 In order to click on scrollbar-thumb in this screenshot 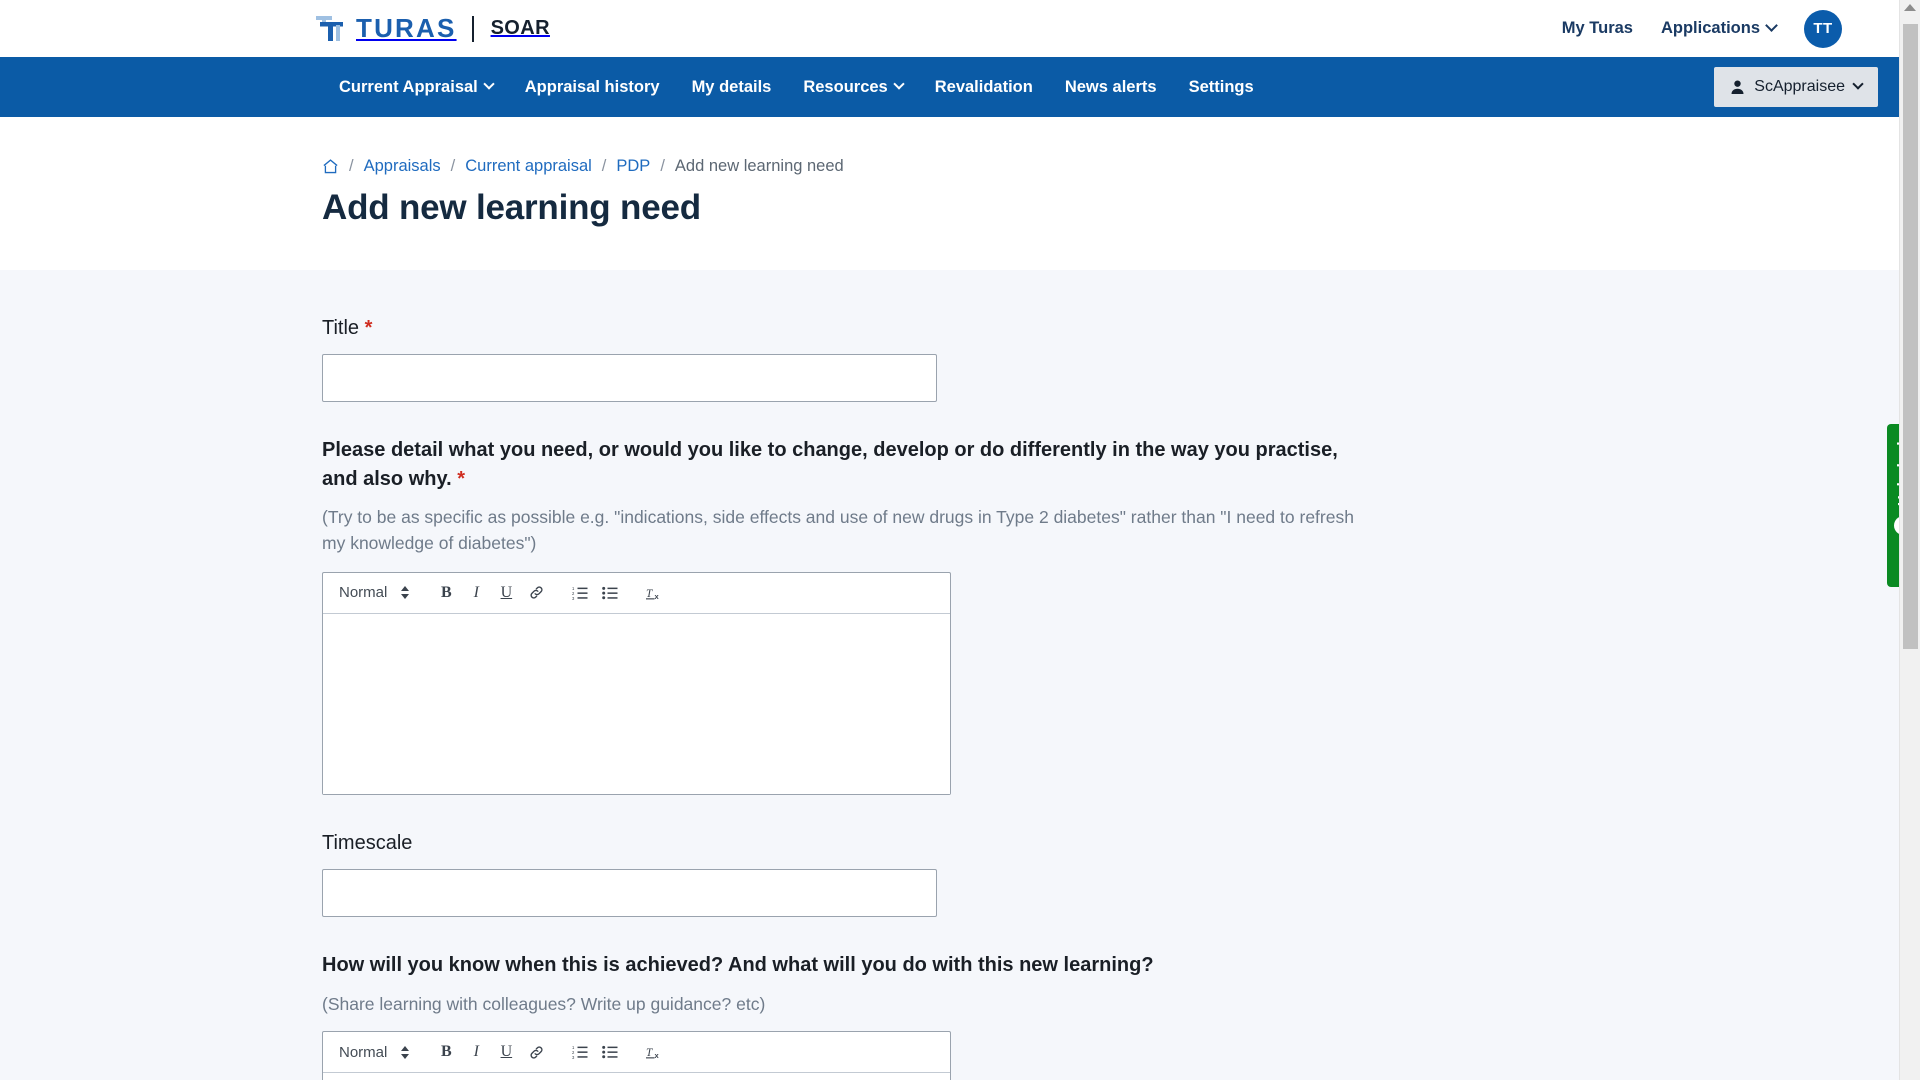, I will do `click(1910, 336)`.